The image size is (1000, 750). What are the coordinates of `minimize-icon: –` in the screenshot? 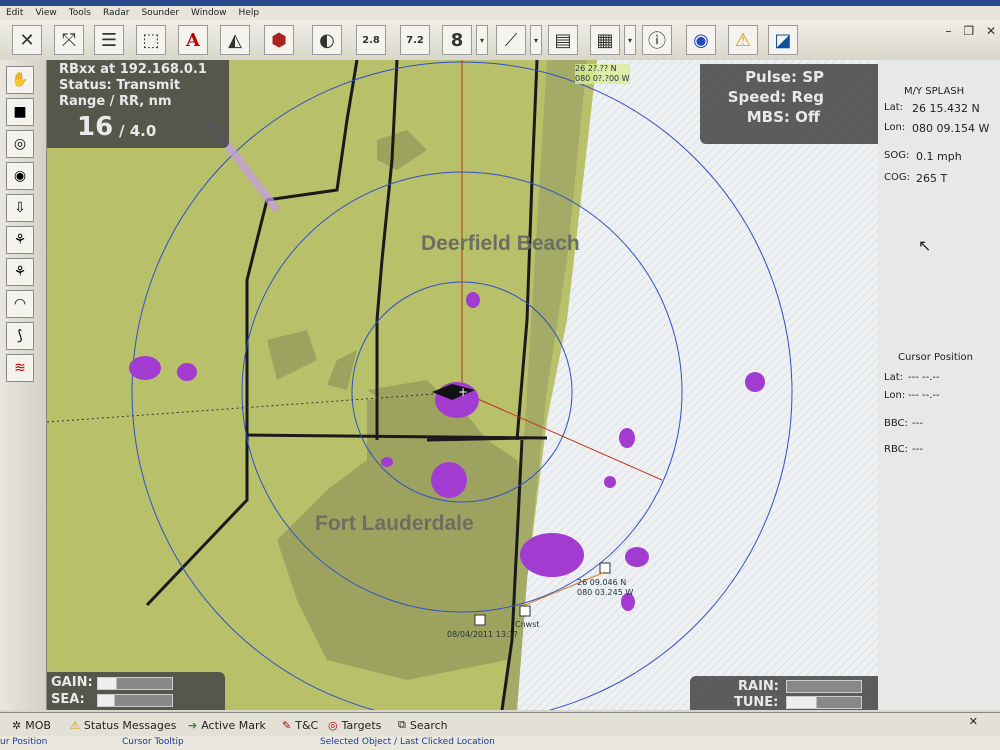 It's located at (949, 31).